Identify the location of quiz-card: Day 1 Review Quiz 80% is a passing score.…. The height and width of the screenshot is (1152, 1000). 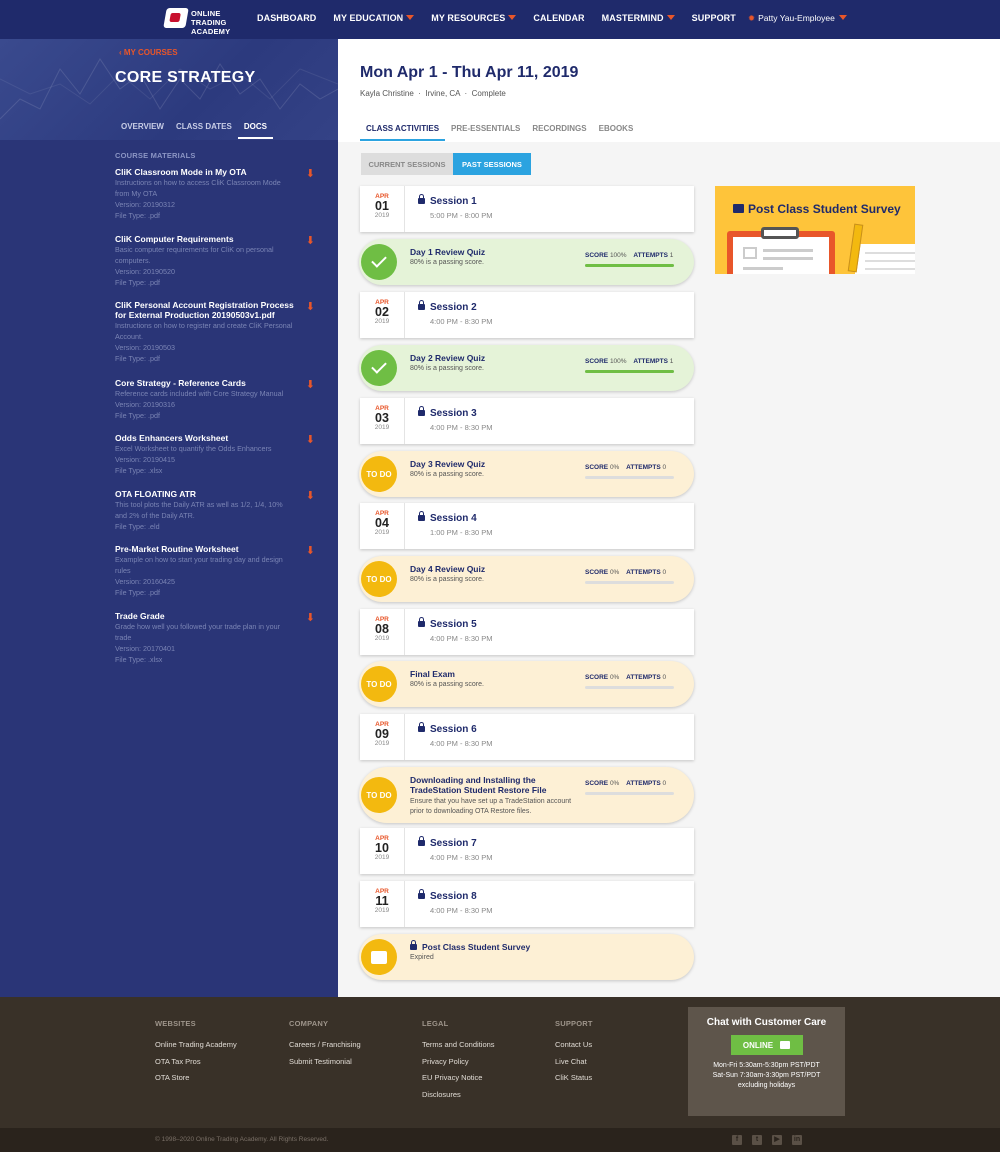
(526, 262).